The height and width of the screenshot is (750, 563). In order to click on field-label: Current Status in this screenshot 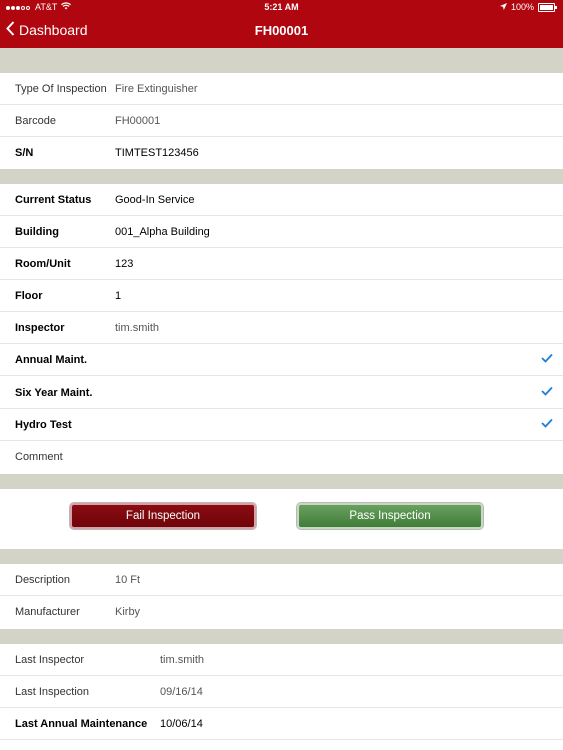, I will do `click(53, 200)`.